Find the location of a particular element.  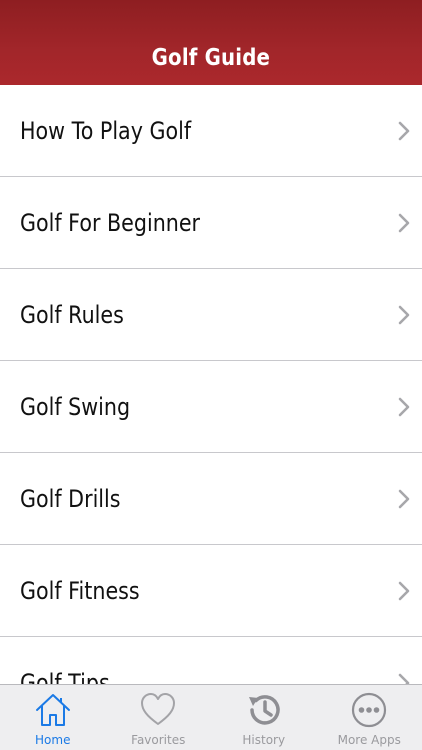

tab-favorites: Favorites is located at coordinates (159, 717).